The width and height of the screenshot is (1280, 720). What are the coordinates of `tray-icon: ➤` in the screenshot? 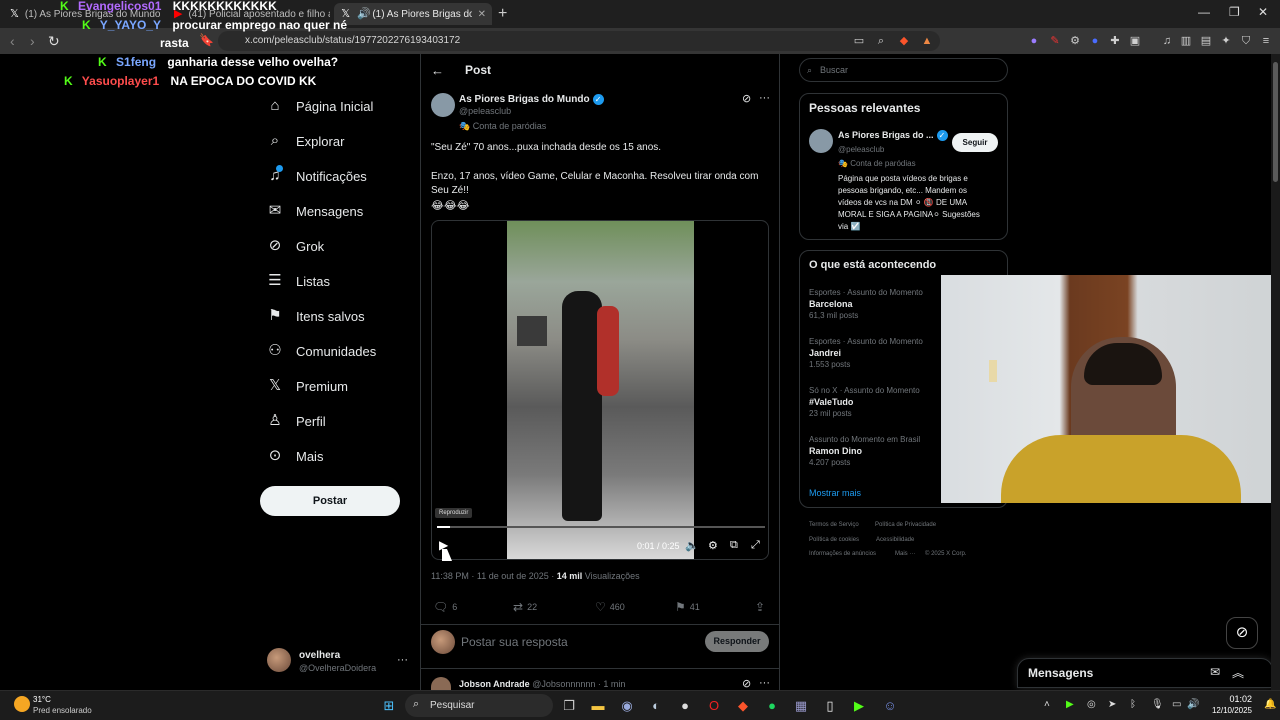 It's located at (1112, 704).